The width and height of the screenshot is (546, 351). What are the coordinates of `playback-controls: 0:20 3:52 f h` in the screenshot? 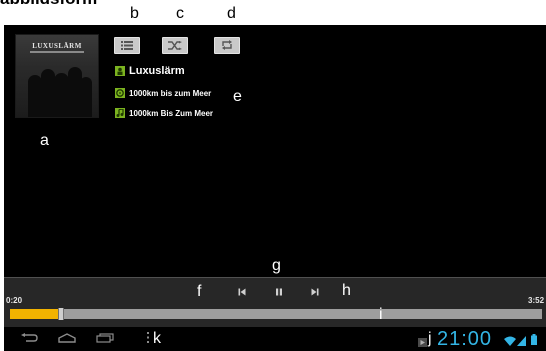 It's located at (275, 291).